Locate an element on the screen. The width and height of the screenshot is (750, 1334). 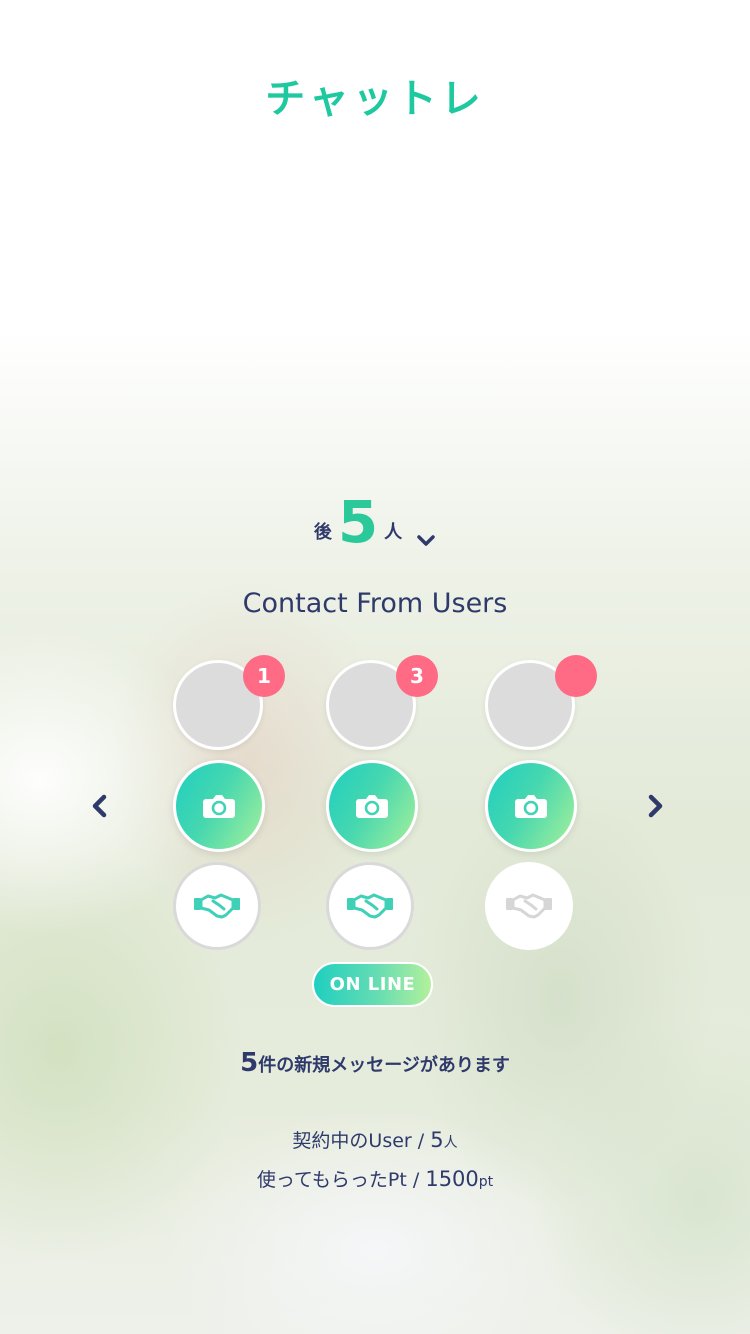
new-message-text: 件の新規メッセージがあります is located at coordinates (384, 1065).